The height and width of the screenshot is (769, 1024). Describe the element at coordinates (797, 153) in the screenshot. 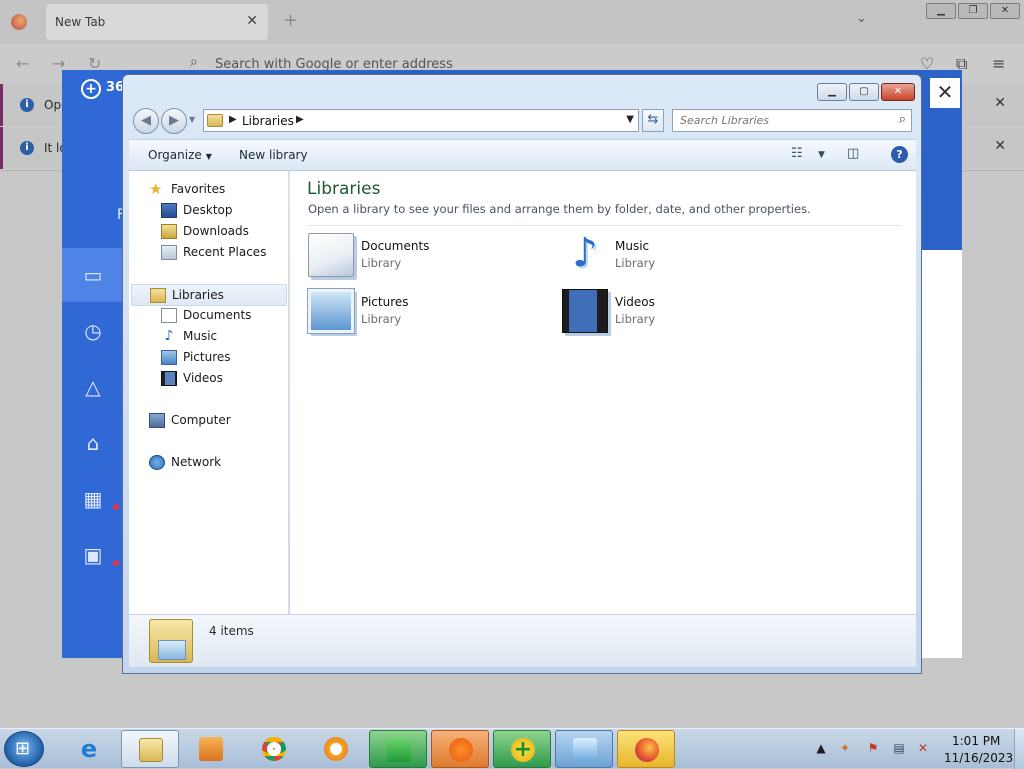

I see `change-view-icon: ☷` at that location.